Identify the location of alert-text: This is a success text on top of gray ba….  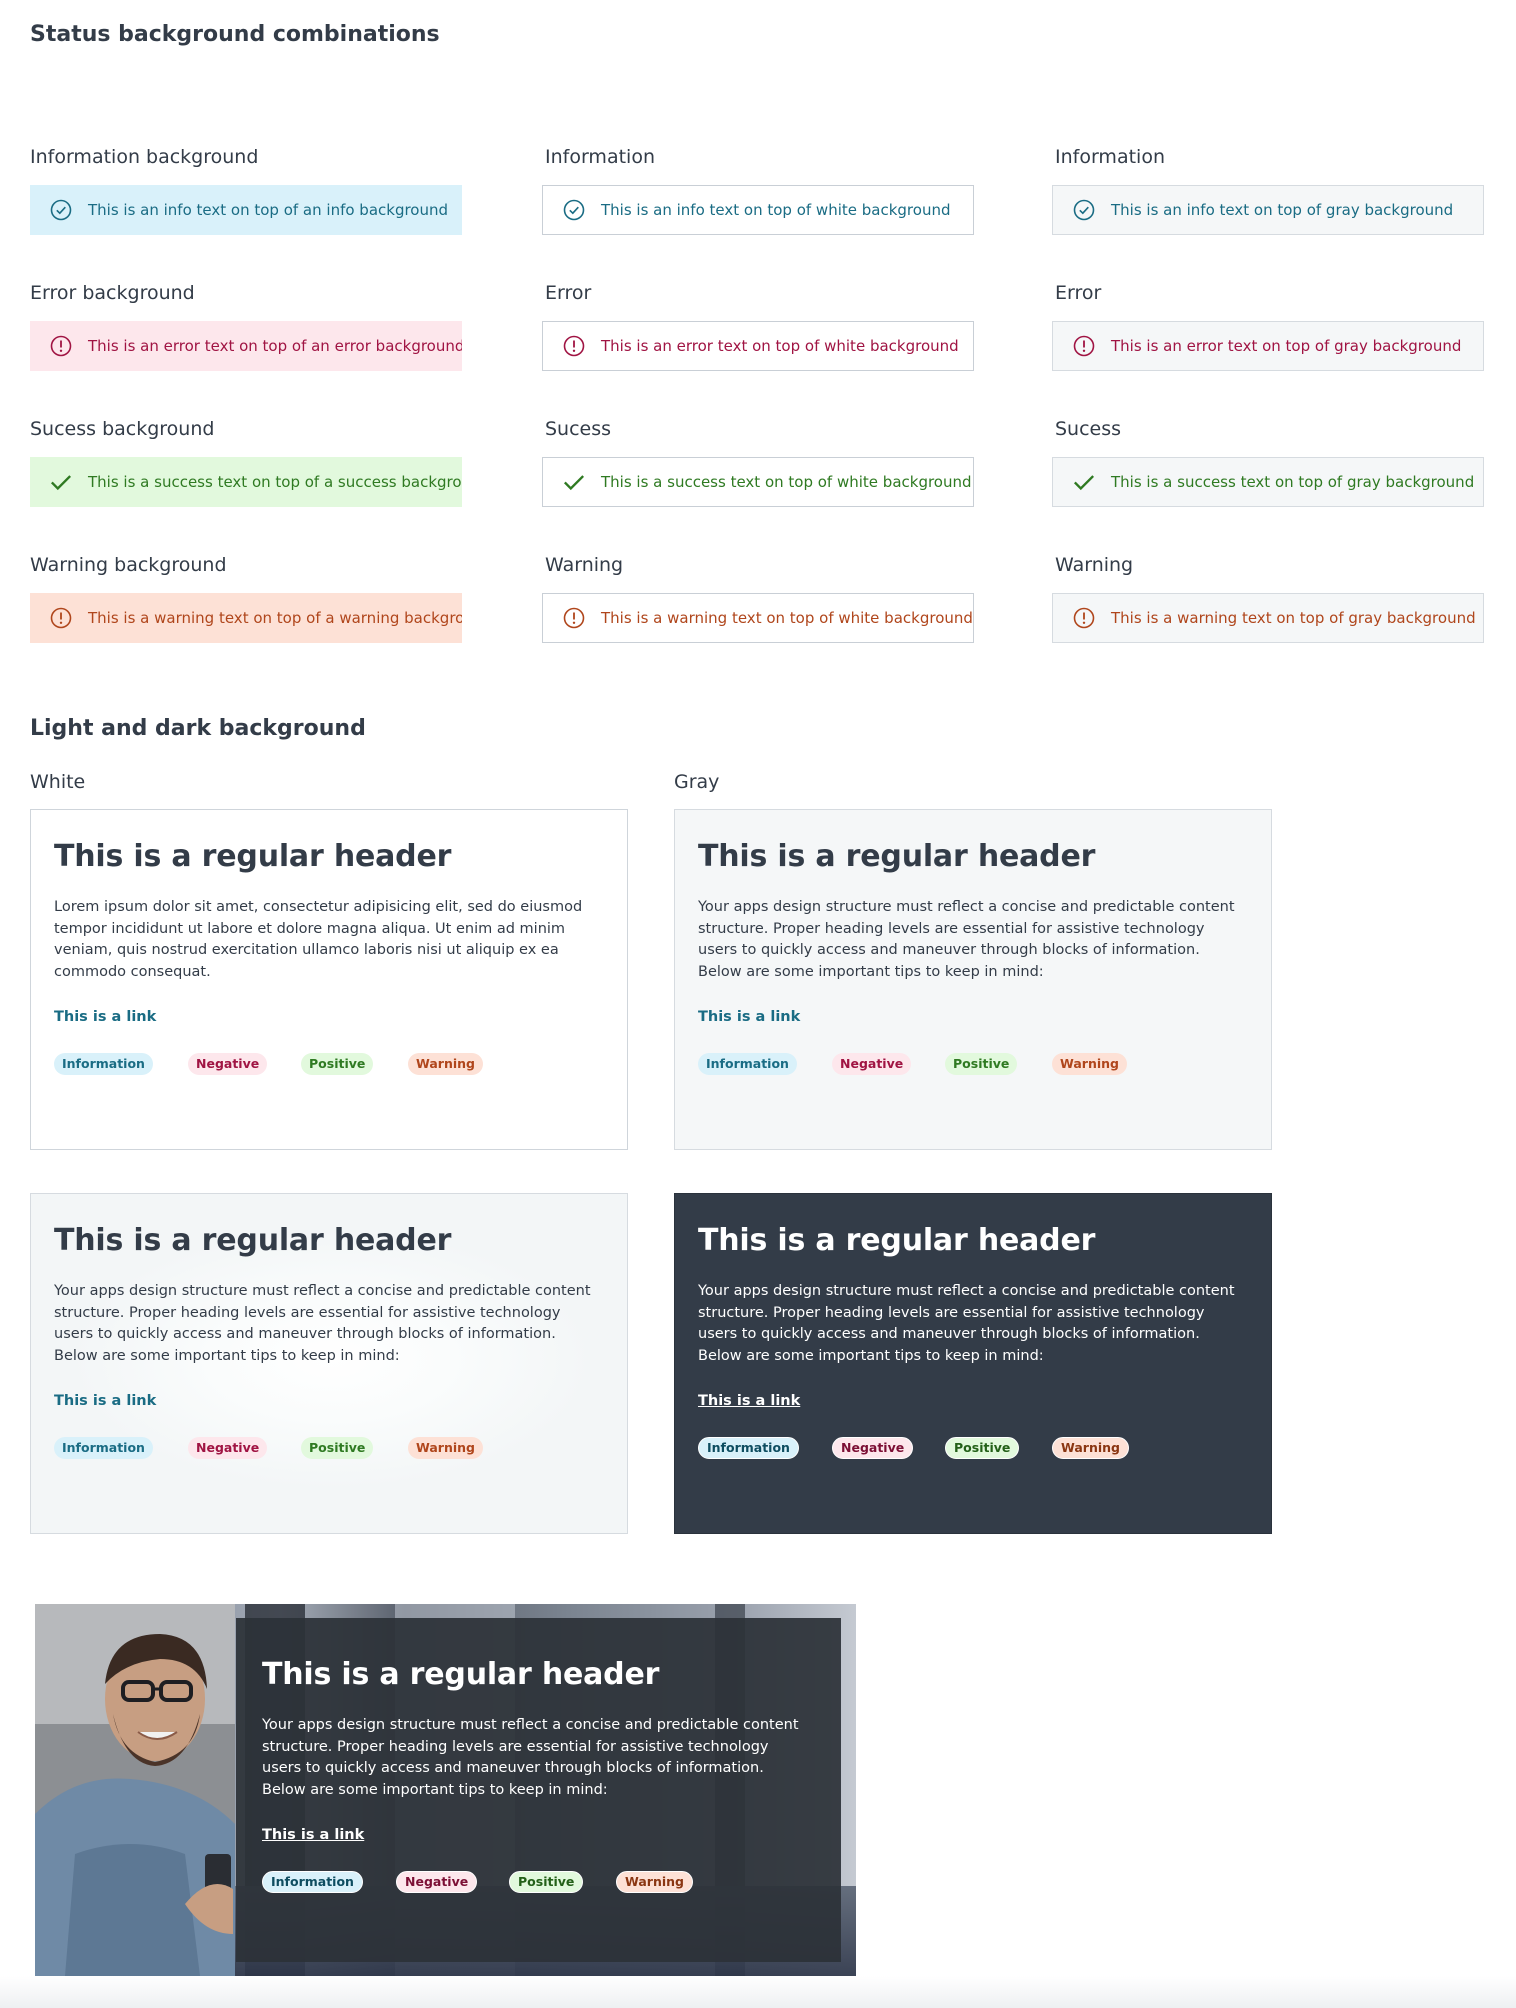
(1293, 482).